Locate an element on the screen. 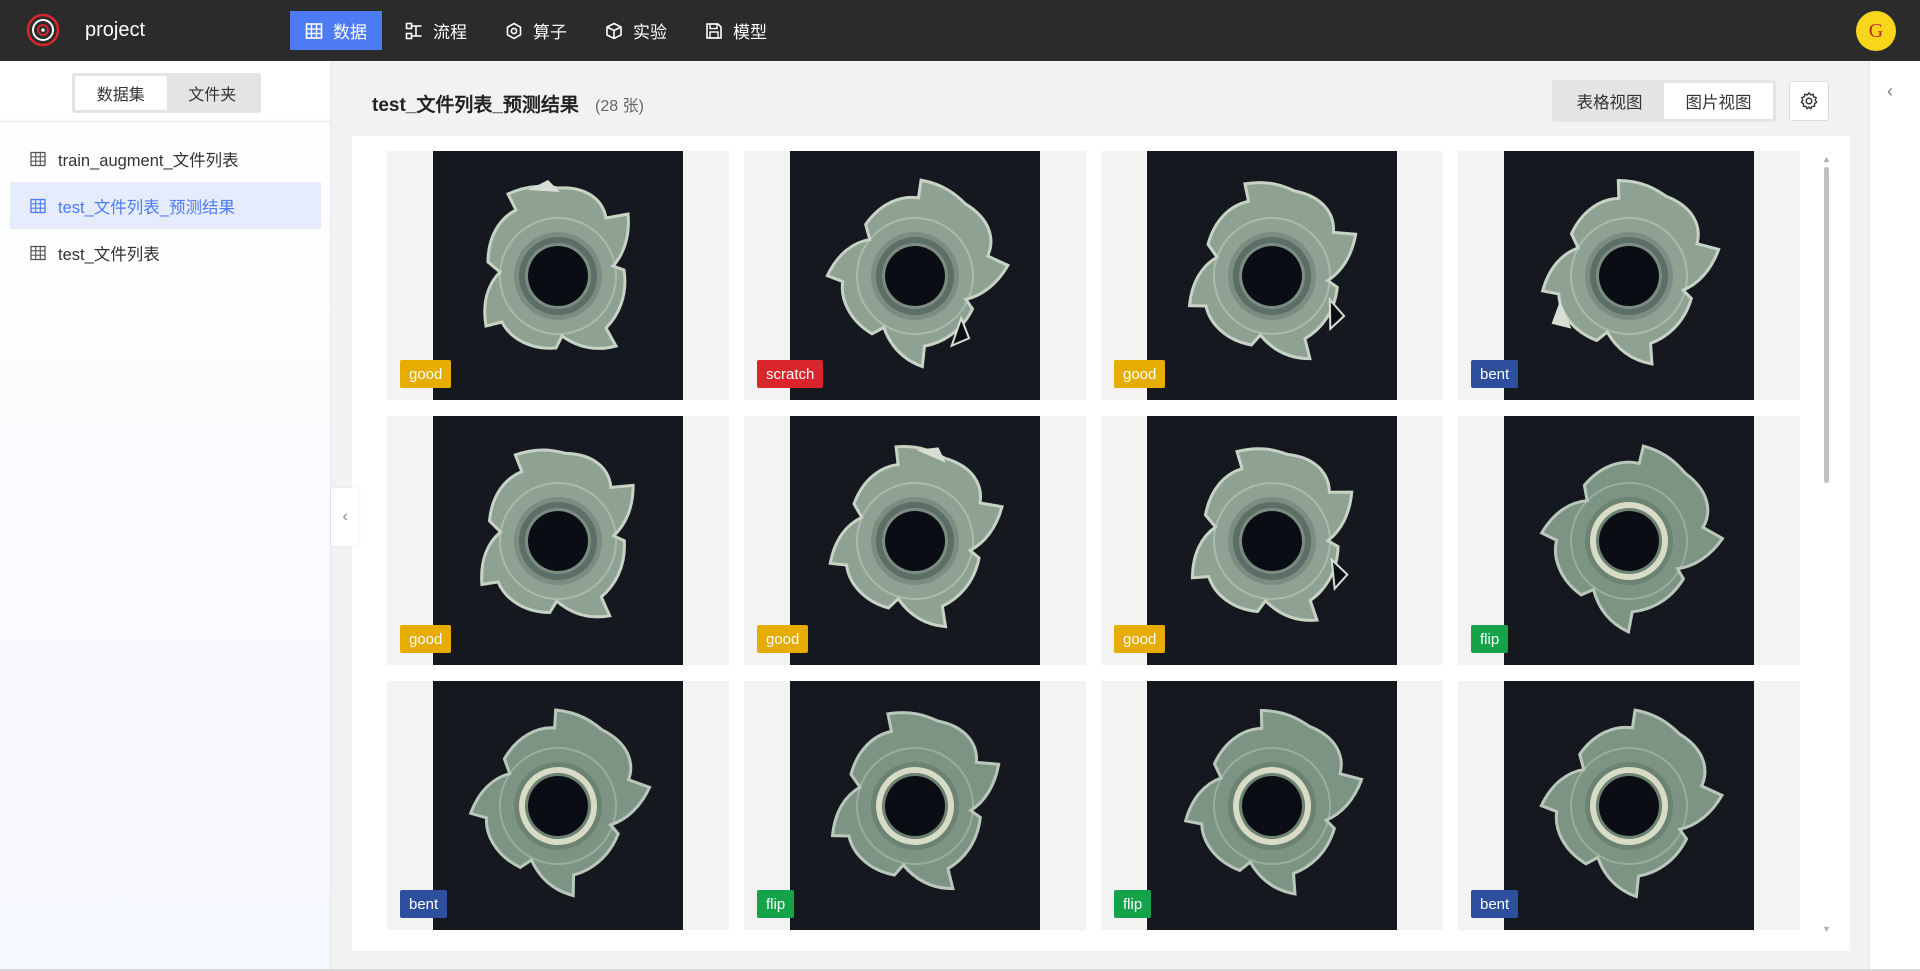 The width and height of the screenshot is (1920, 971). dataset-item: test_文件列表_预测结果 is located at coordinates (165, 205).